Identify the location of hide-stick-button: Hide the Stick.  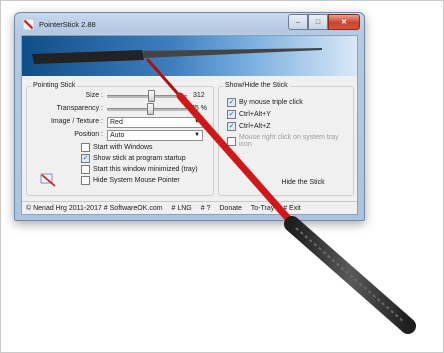
(303, 183).